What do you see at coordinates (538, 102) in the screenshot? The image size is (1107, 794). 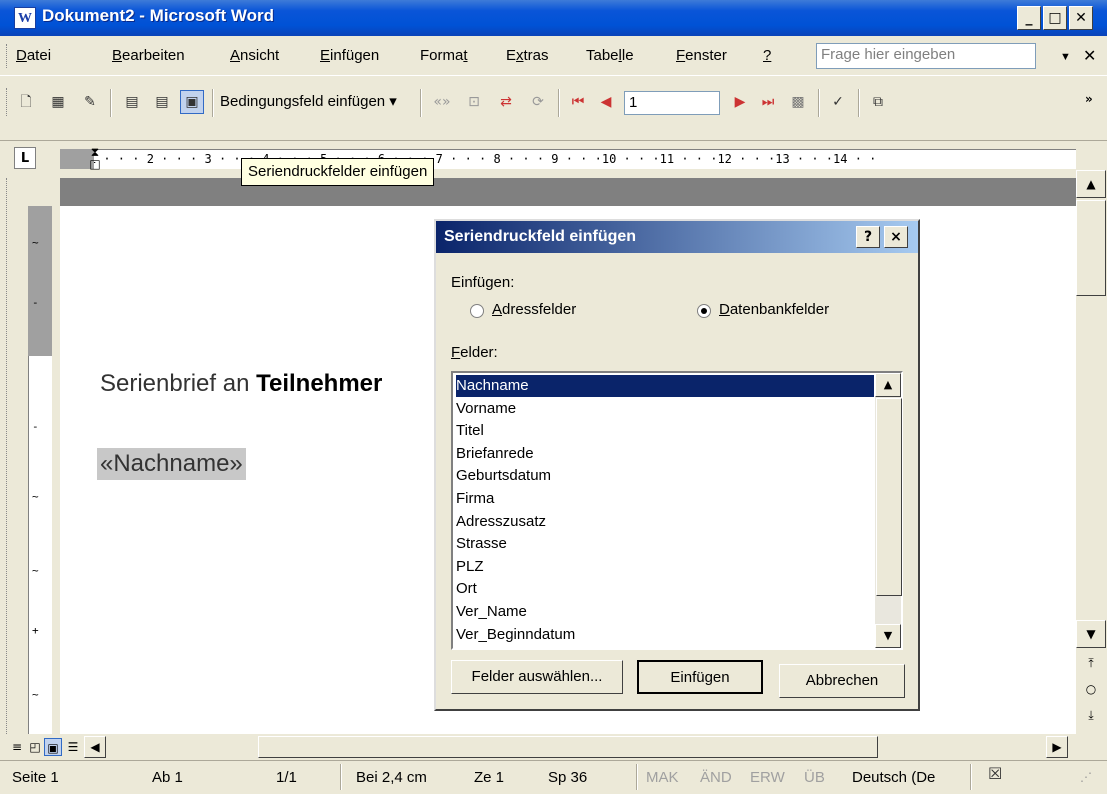 I see `propagate-labels-icon: ⟳` at bounding box center [538, 102].